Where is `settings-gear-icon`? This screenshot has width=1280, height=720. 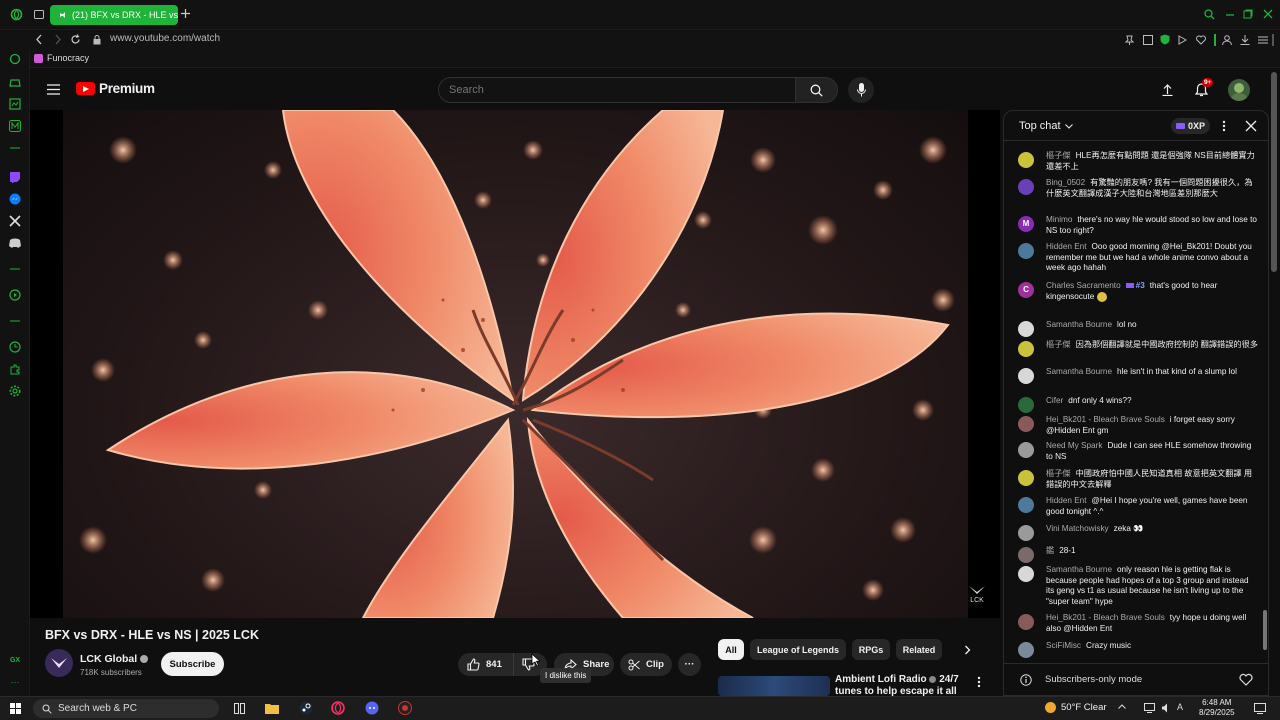 settings-gear-icon is located at coordinates (15, 391).